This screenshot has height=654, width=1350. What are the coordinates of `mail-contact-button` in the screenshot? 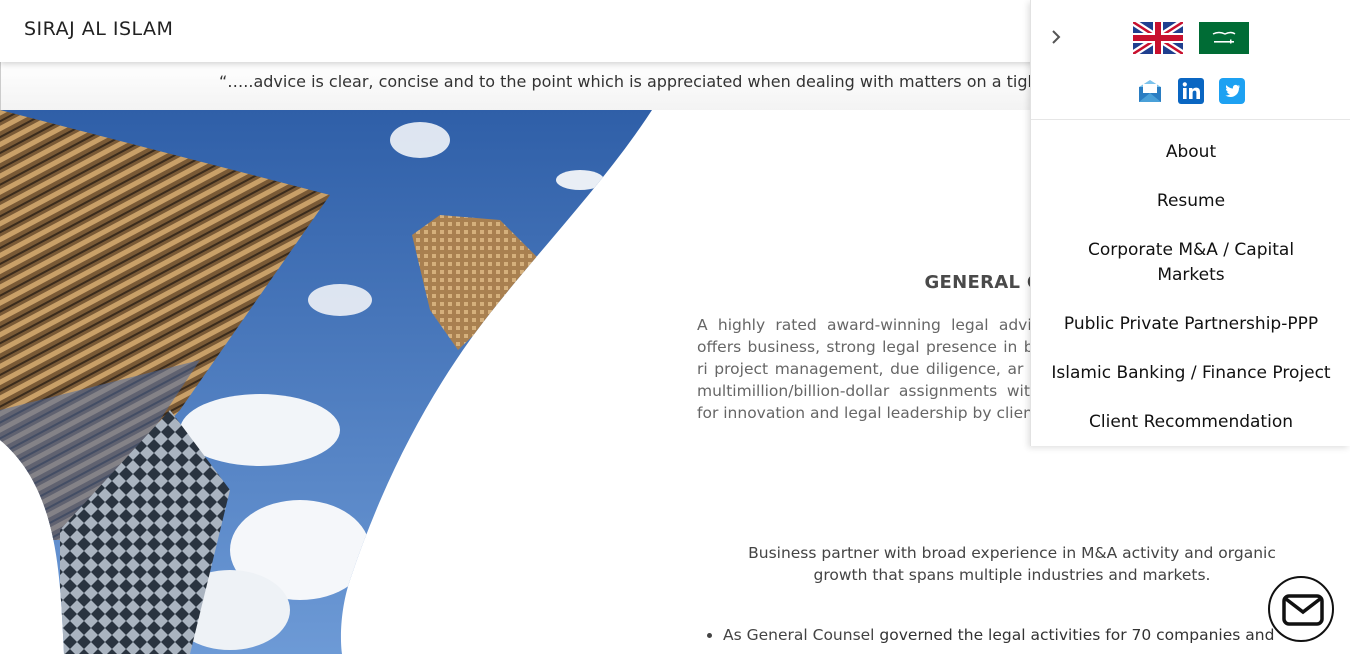 It's located at (1301, 609).